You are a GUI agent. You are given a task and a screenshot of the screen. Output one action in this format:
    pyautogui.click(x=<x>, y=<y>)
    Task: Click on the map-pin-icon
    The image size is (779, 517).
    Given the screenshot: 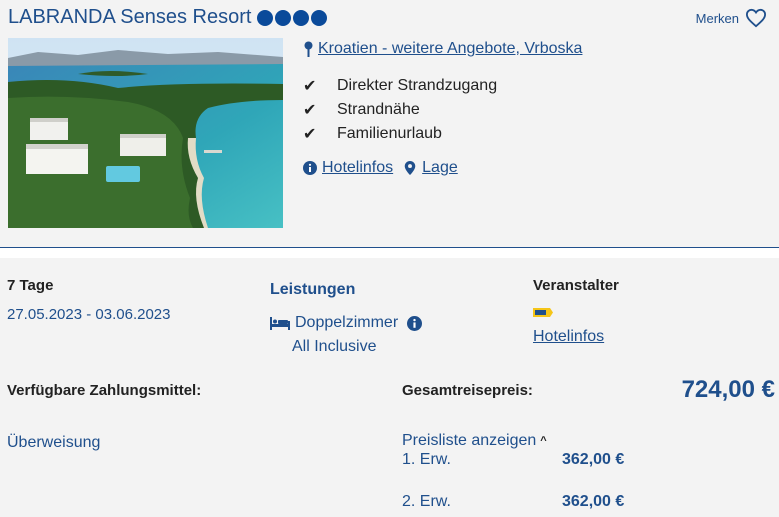 What is the action you would take?
    pyautogui.click(x=308, y=49)
    